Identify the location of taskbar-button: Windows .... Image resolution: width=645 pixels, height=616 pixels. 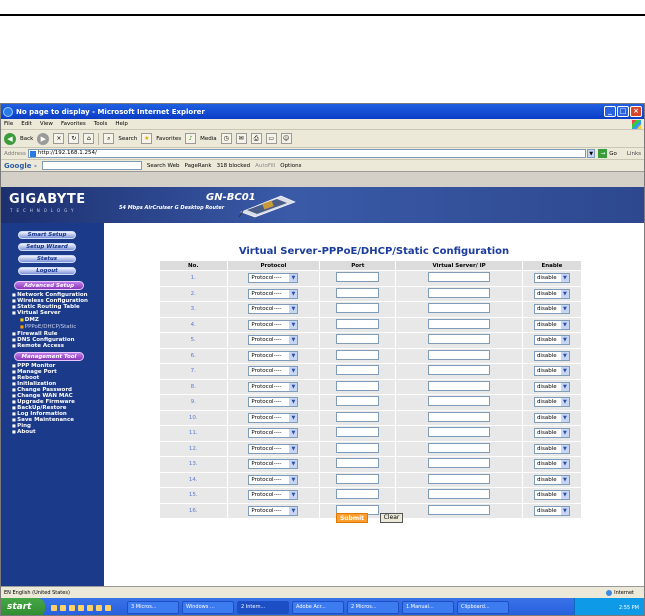
(208, 607).